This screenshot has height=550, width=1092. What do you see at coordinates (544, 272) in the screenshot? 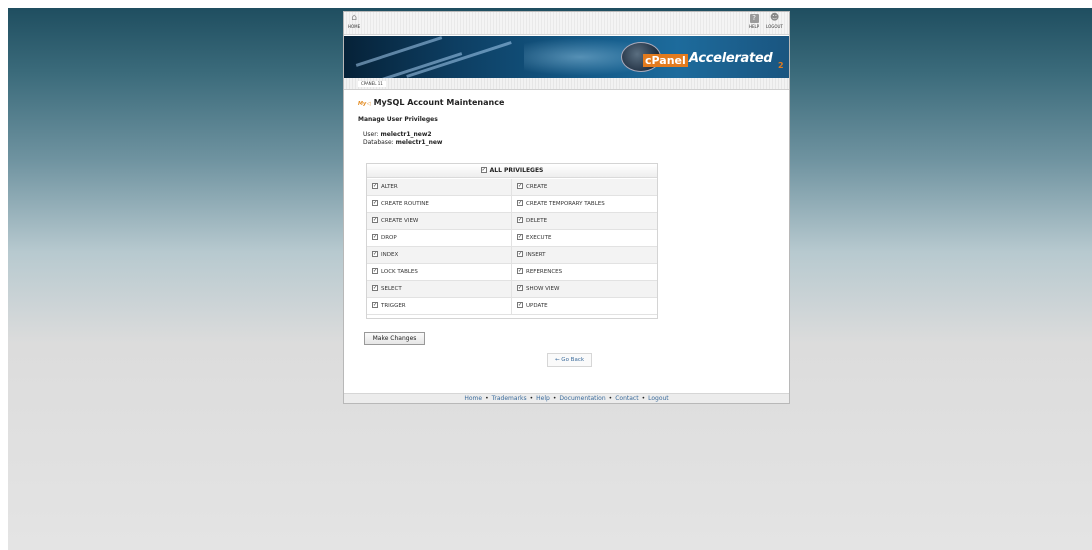
I see `privilege-label: REFERENCES` at bounding box center [544, 272].